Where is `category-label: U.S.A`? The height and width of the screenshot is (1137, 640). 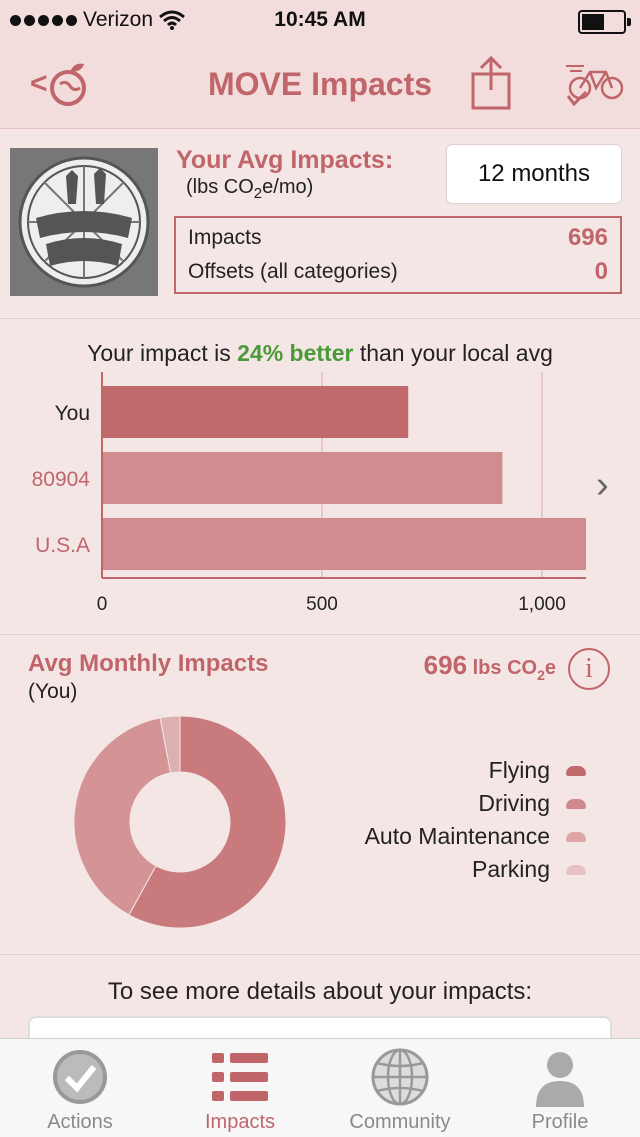 category-label: U.S.A is located at coordinates (62, 545).